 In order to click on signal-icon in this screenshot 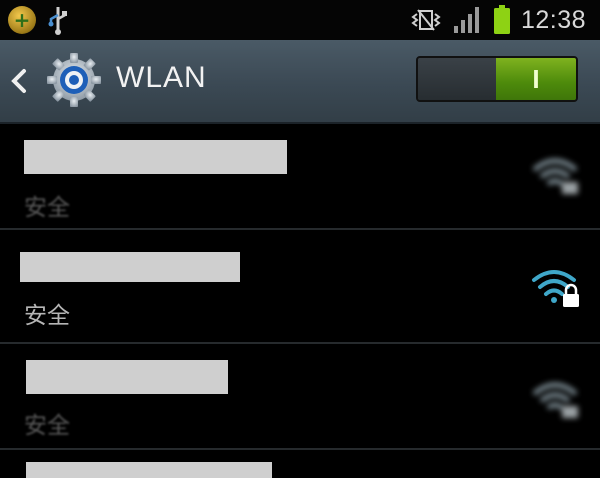, I will do `click(466, 20)`.